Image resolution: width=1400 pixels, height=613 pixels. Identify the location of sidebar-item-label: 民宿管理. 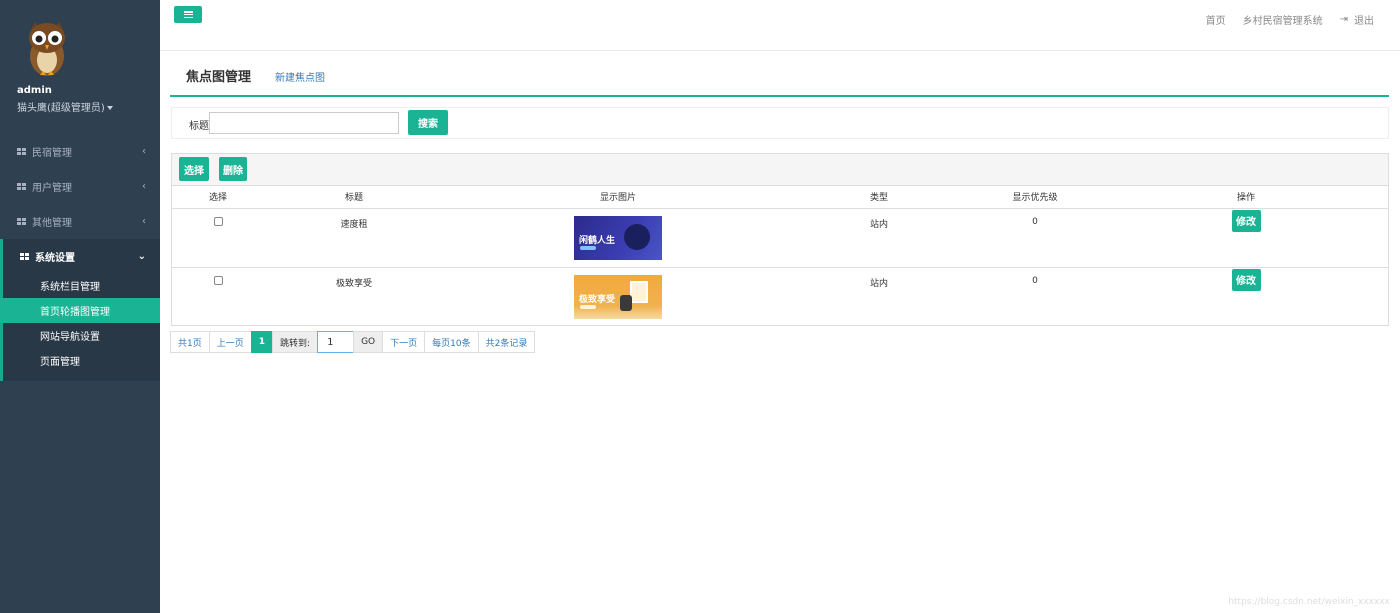
(52, 153).